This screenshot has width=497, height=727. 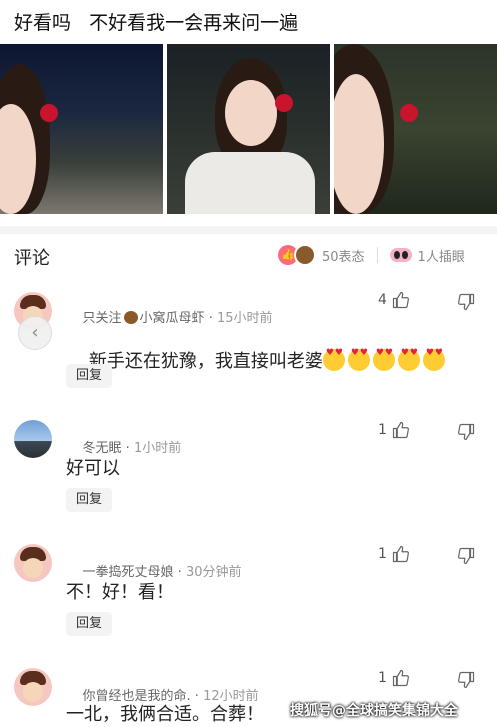 What do you see at coordinates (248, 256) in the screenshot?
I see `comments-header: 评论 👍 50表态 1人插眼` at bounding box center [248, 256].